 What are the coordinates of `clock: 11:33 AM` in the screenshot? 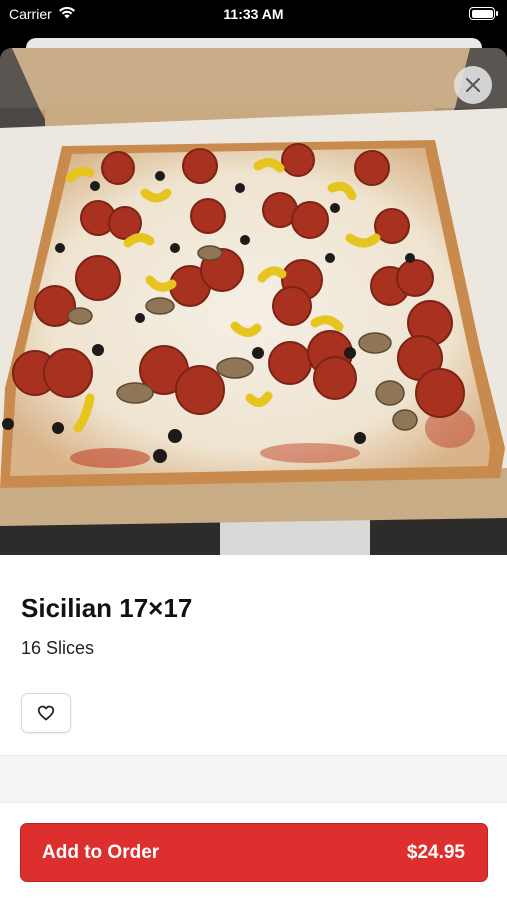 It's located at (253, 14).